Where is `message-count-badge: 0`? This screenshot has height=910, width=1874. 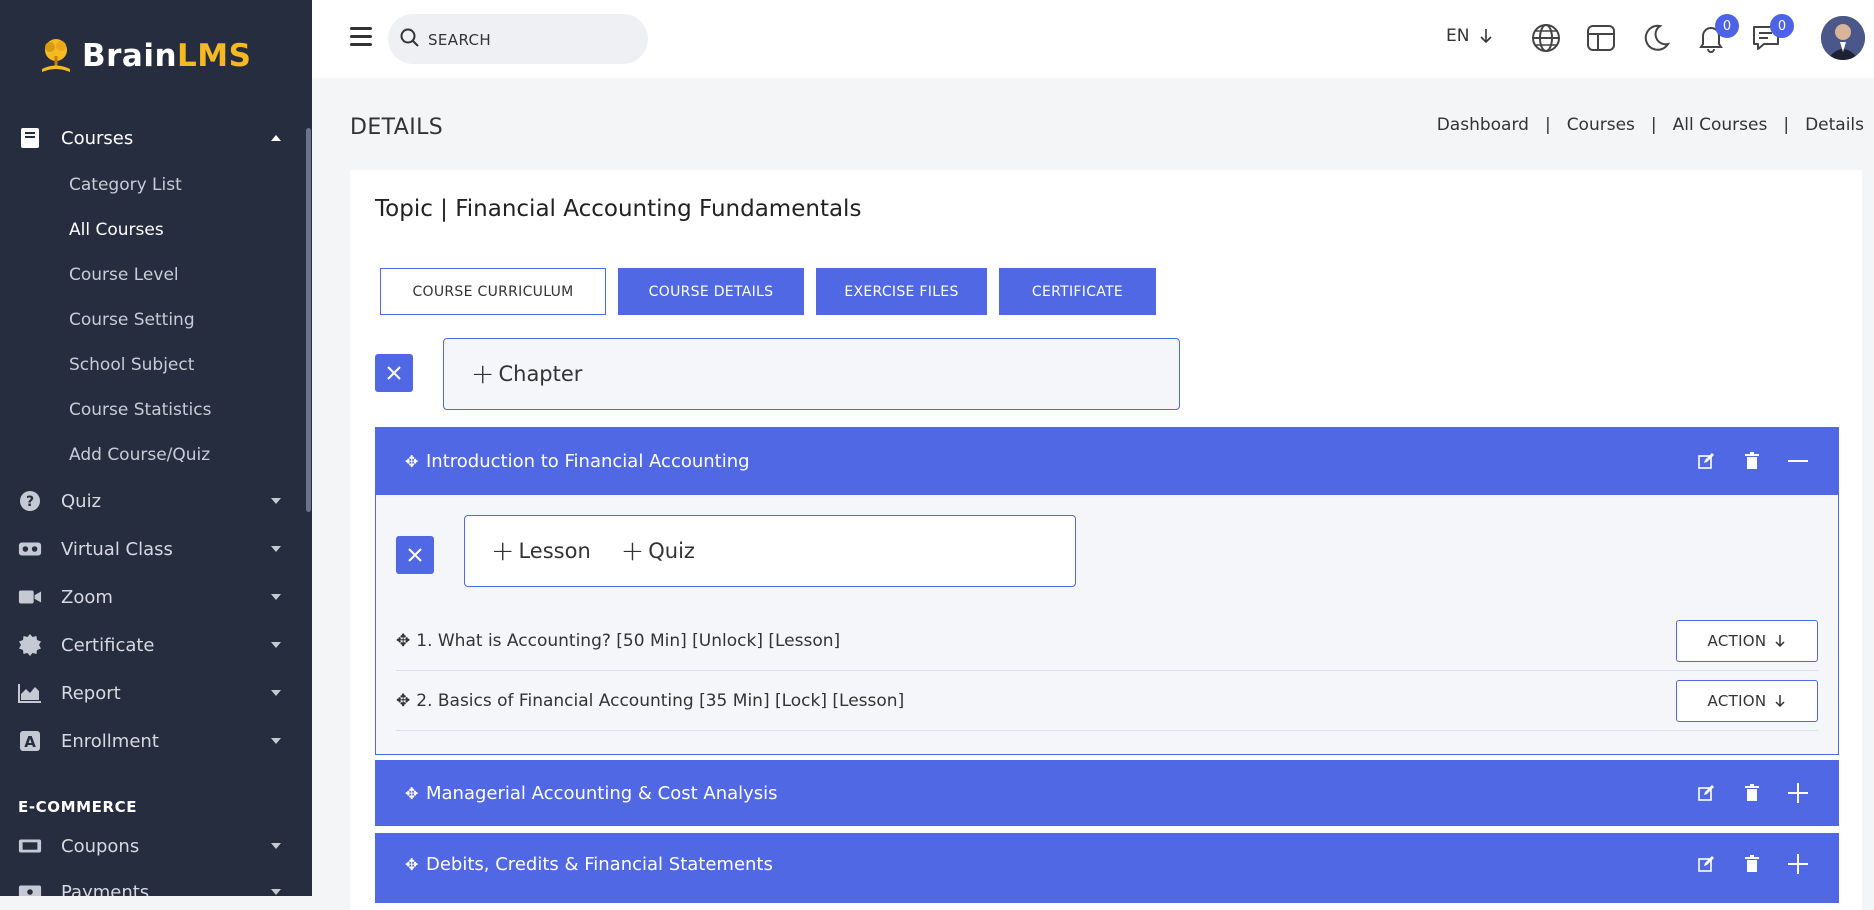
message-count-badge: 0 is located at coordinates (1782, 26).